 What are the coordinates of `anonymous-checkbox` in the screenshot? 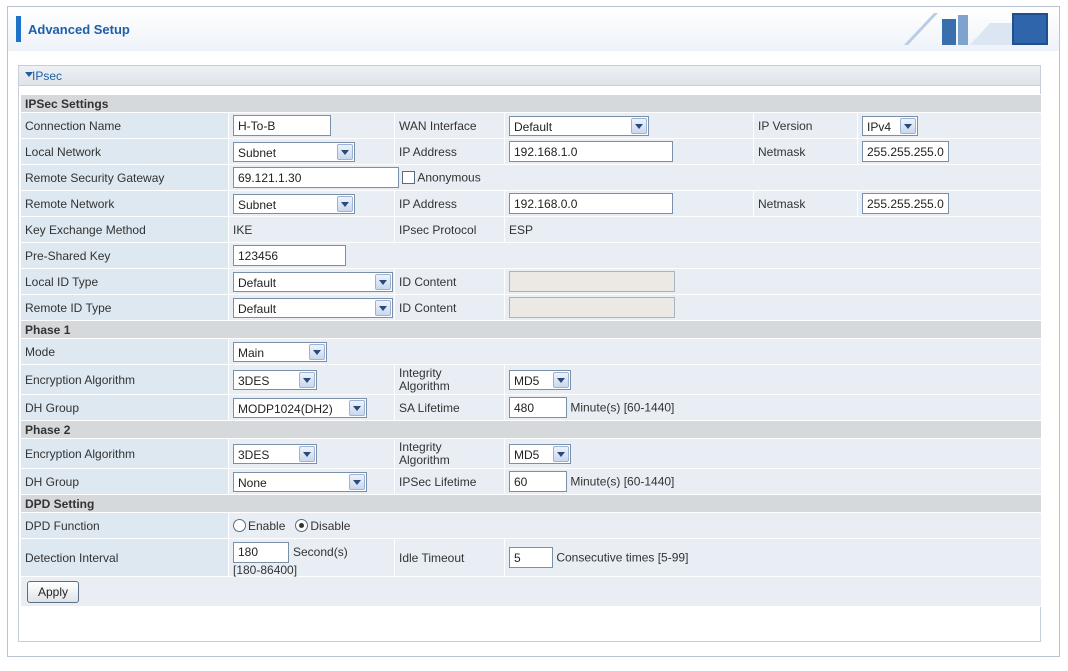 It's located at (409, 177).